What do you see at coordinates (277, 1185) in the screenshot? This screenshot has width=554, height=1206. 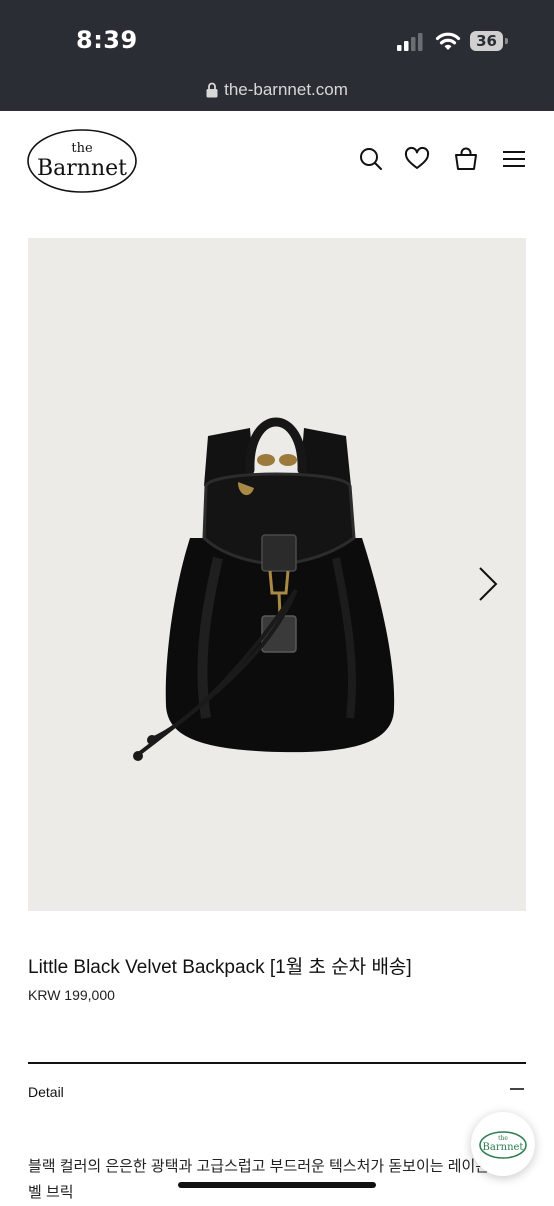 I see `home-indicator` at bounding box center [277, 1185].